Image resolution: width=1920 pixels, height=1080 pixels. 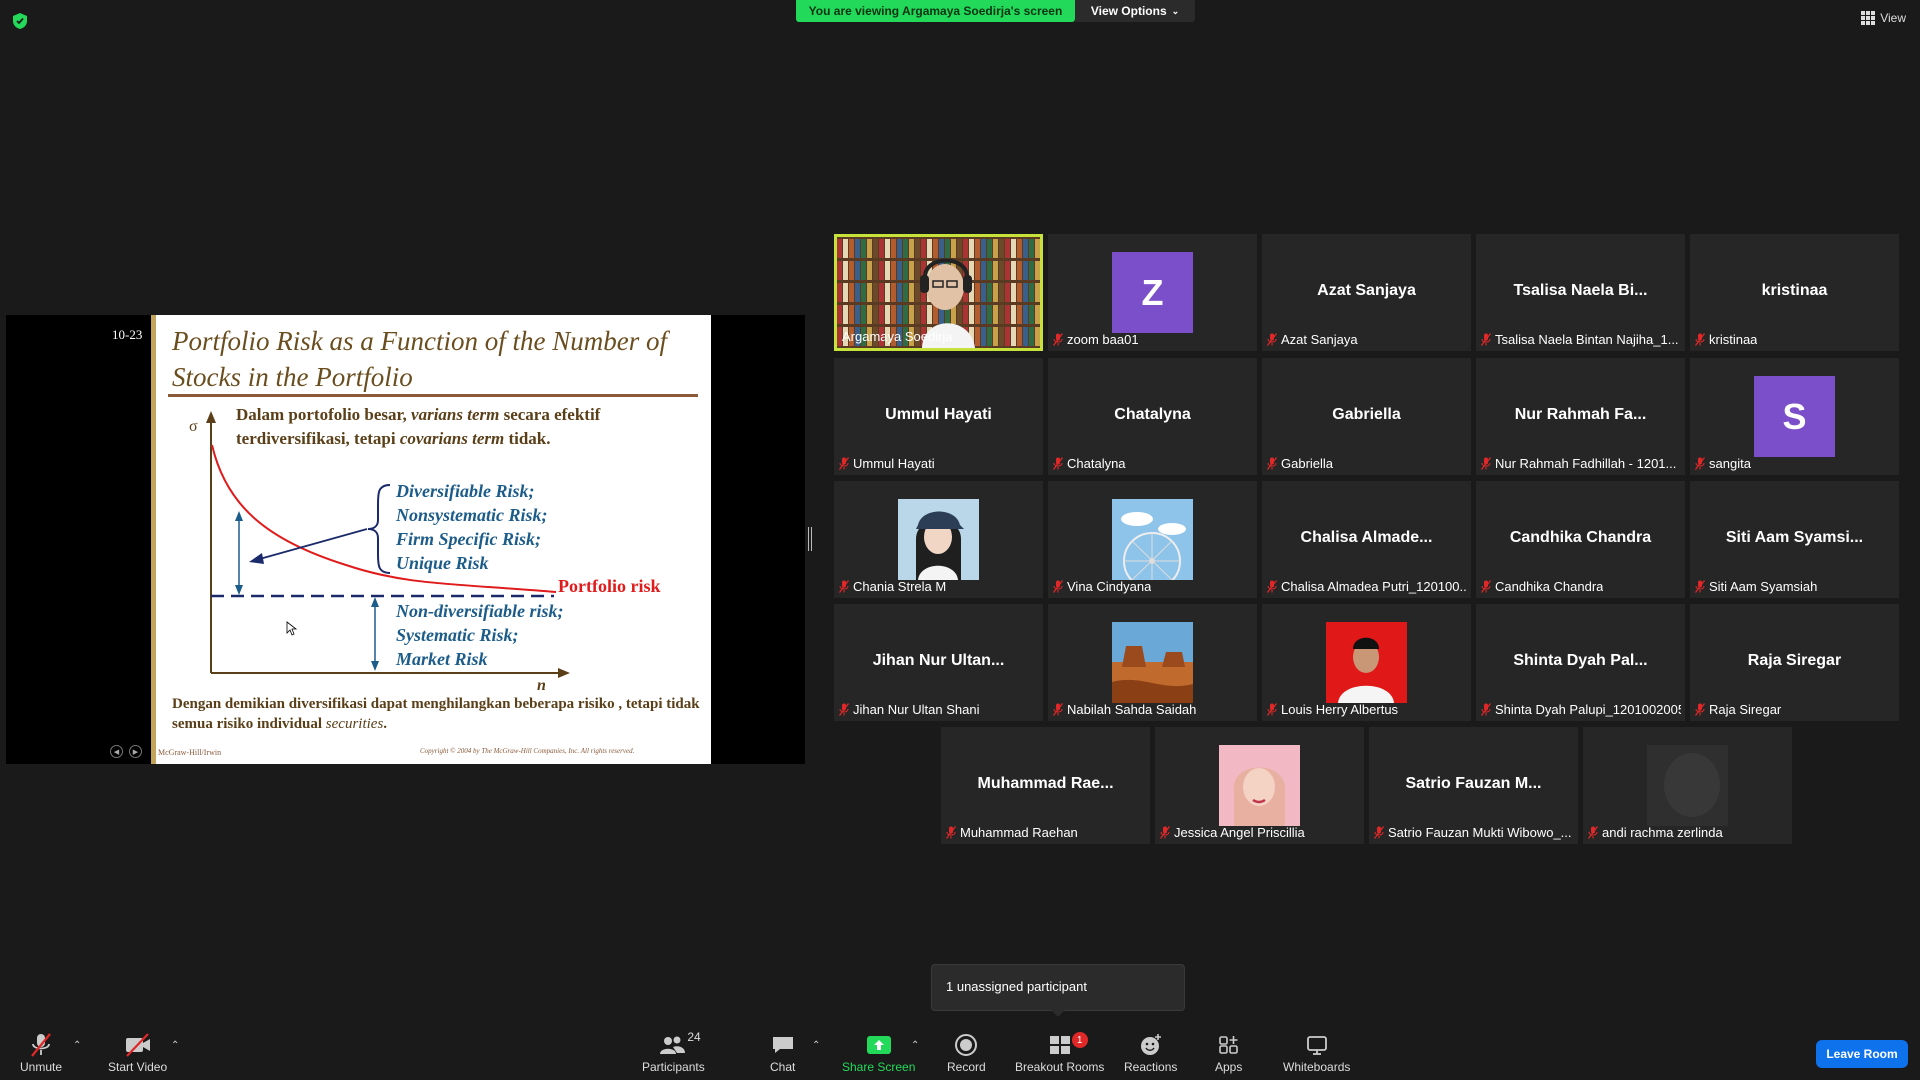 What do you see at coordinates (673, 1052) in the screenshot?
I see `participants-button: 24 Participants` at bounding box center [673, 1052].